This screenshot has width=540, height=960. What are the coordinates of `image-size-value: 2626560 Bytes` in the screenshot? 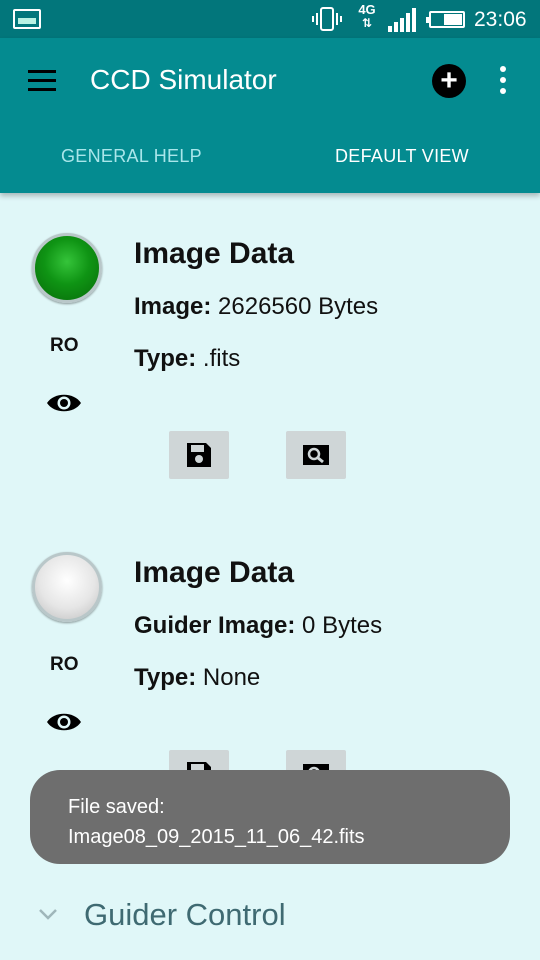 It's located at (298, 306).